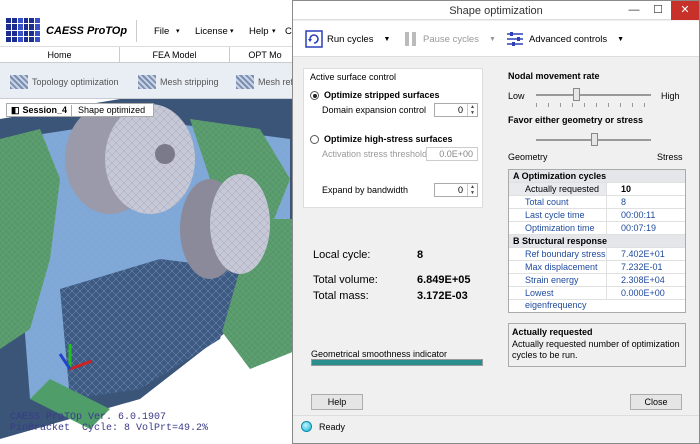  Describe the element at coordinates (19, 82) in the screenshot. I see `topology-icon` at that location.